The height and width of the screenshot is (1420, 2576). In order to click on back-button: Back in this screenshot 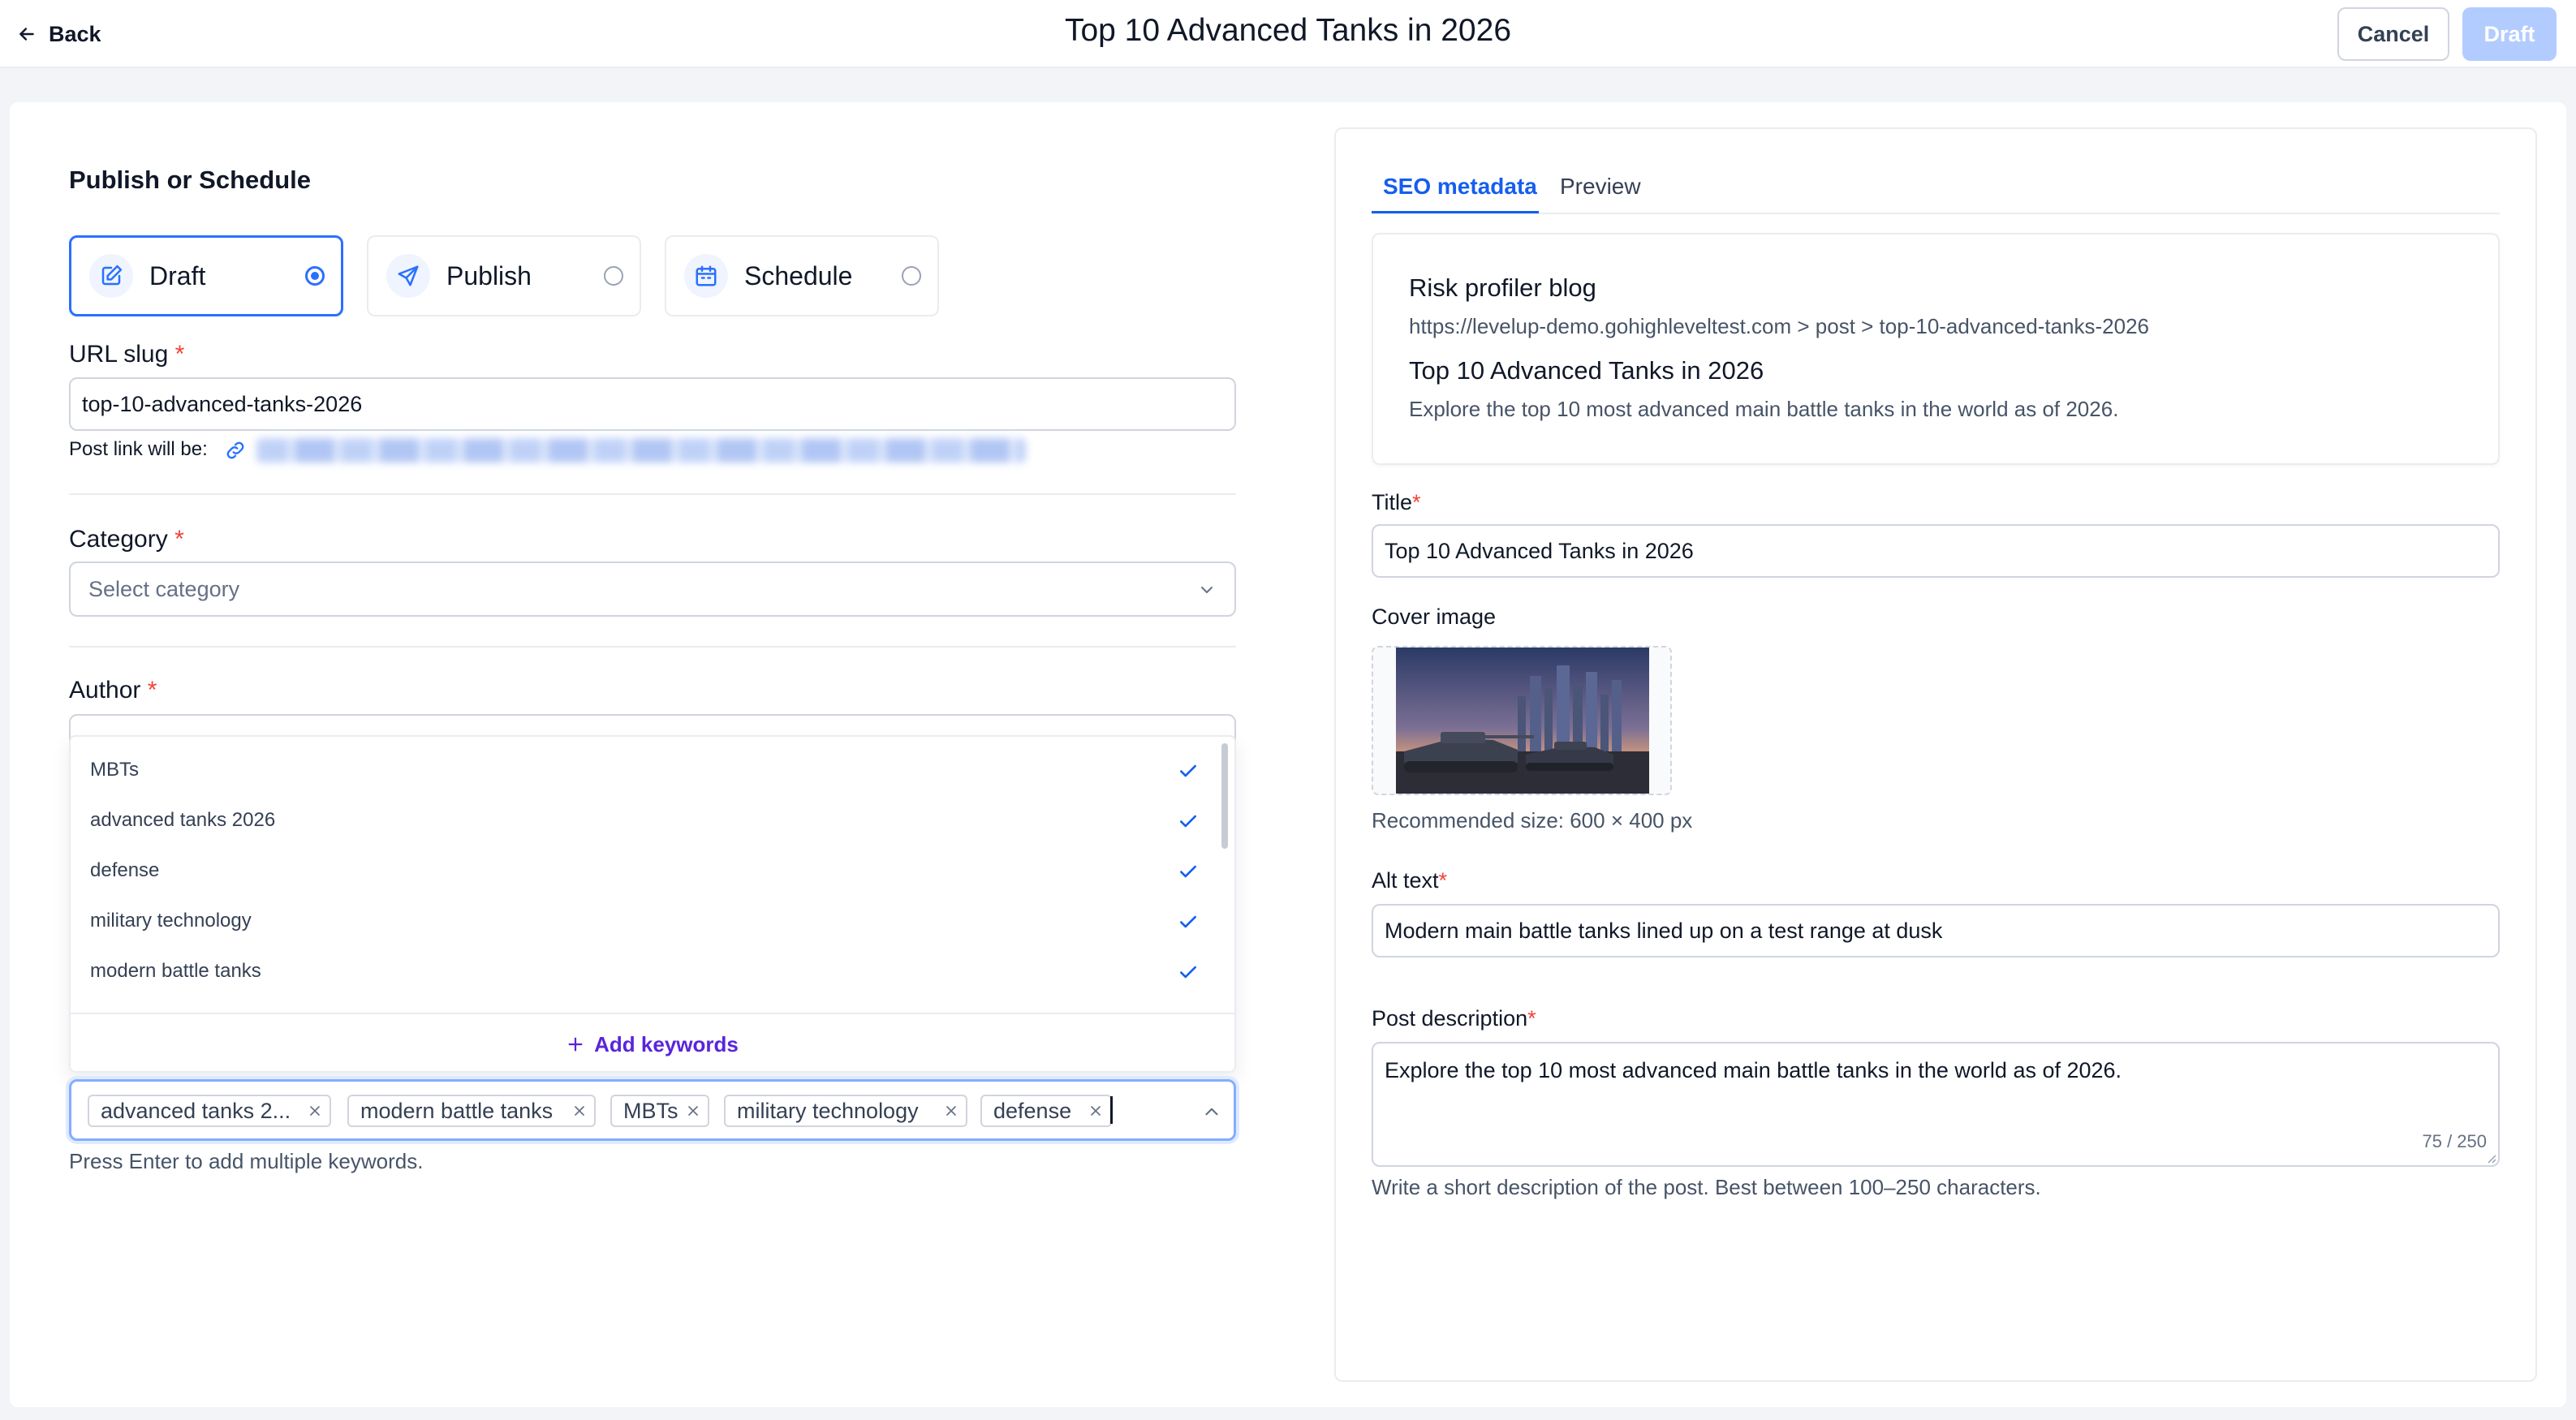, I will do `click(59, 34)`.